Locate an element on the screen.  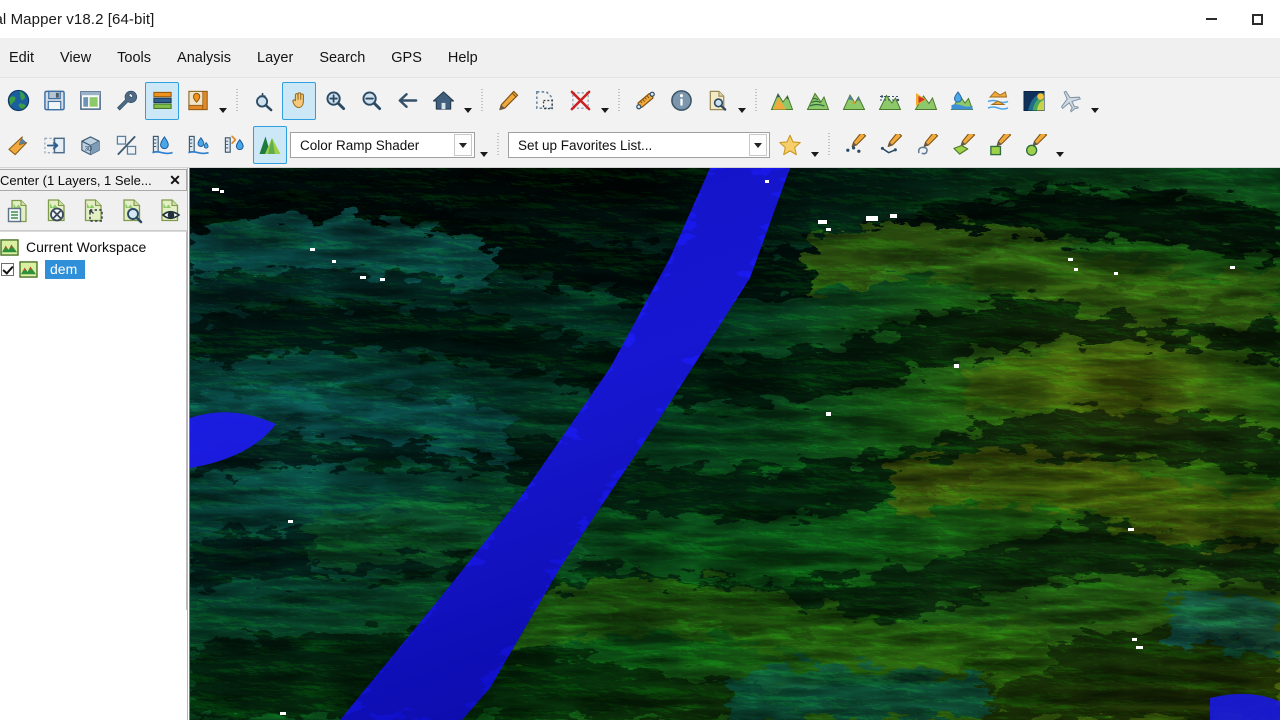
zoom-in-button is located at coordinates (335, 101).